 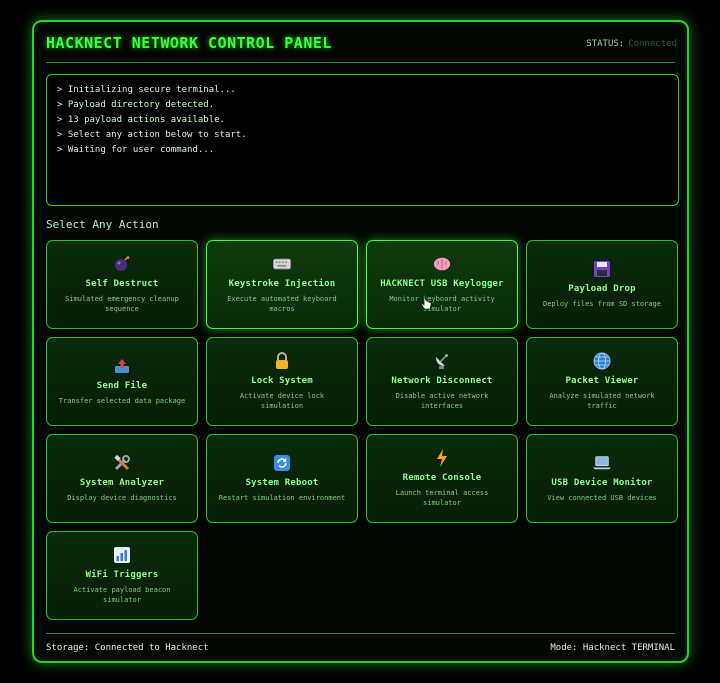 What do you see at coordinates (282, 361) in the screenshot?
I see `lock-icon` at bounding box center [282, 361].